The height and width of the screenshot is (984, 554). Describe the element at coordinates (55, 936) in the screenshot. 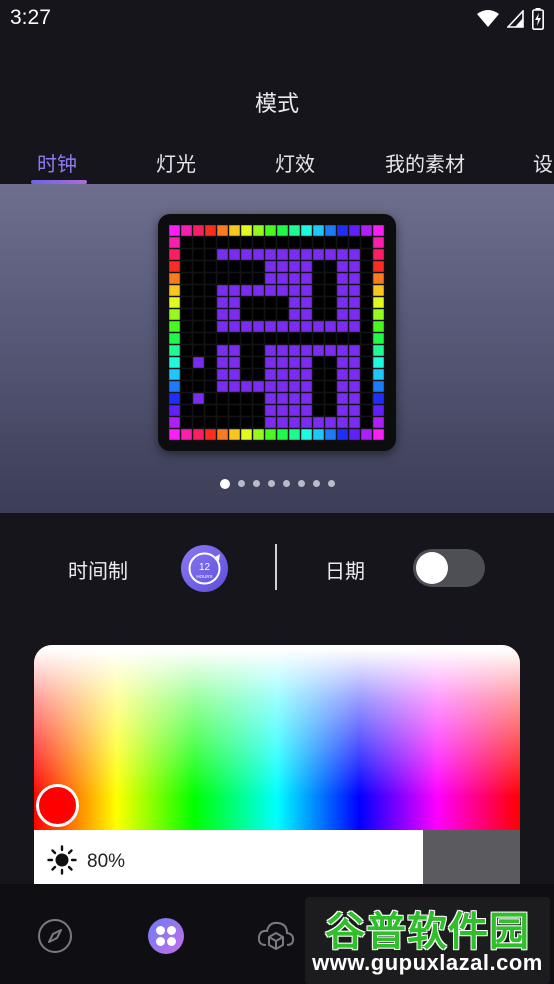

I see `nav-item-discover` at that location.